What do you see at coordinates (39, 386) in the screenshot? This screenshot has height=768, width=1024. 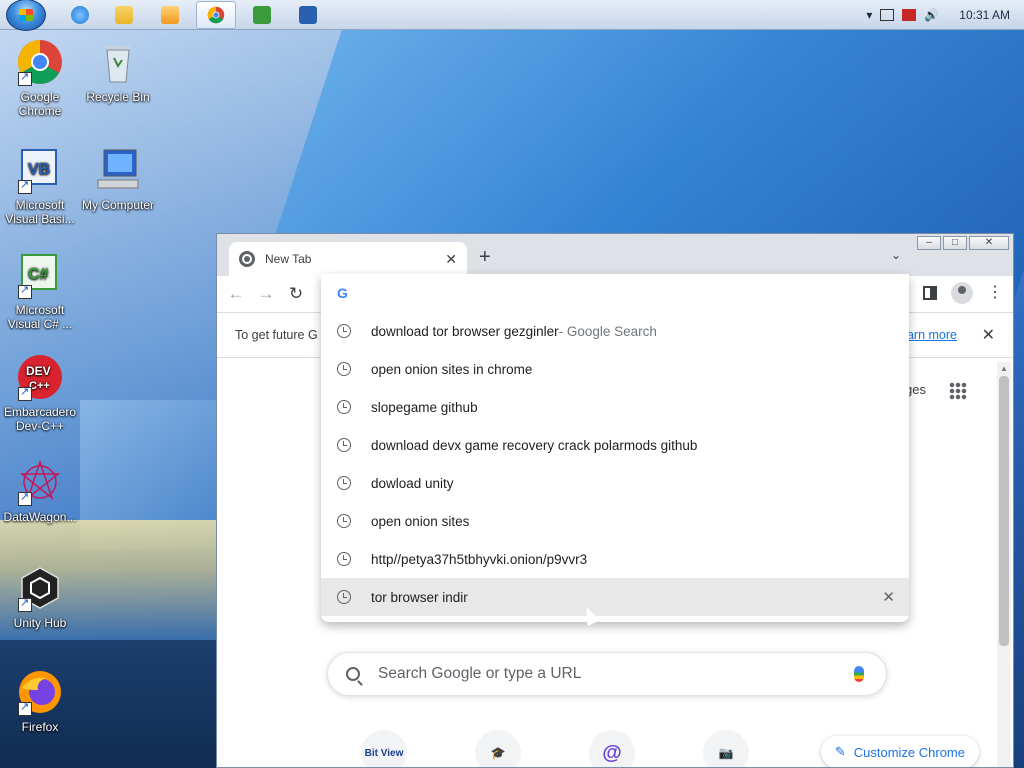 I see `svg-text: C++` at bounding box center [39, 386].